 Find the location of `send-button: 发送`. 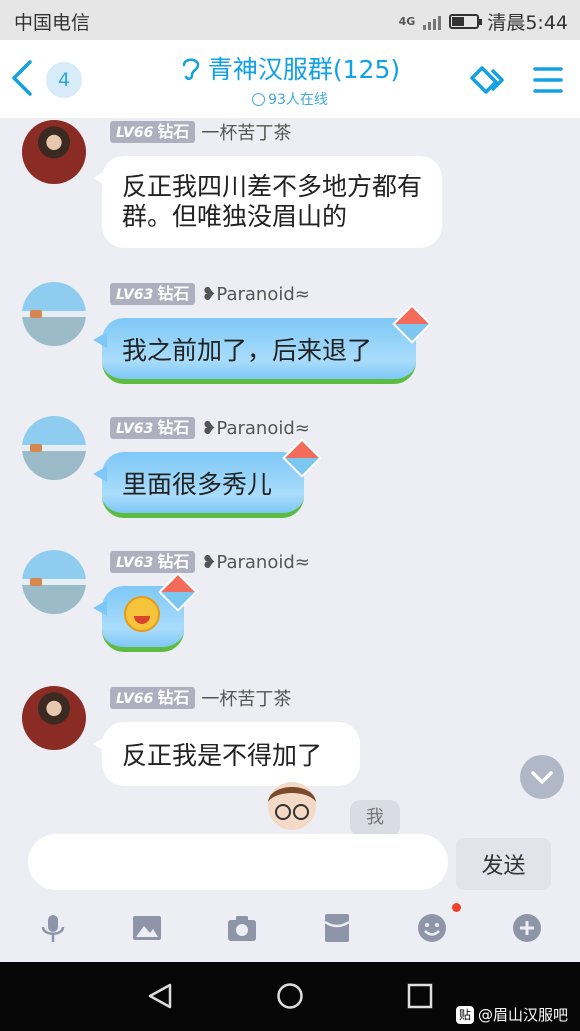

send-button: 发送 is located at coordinates (503, 864).